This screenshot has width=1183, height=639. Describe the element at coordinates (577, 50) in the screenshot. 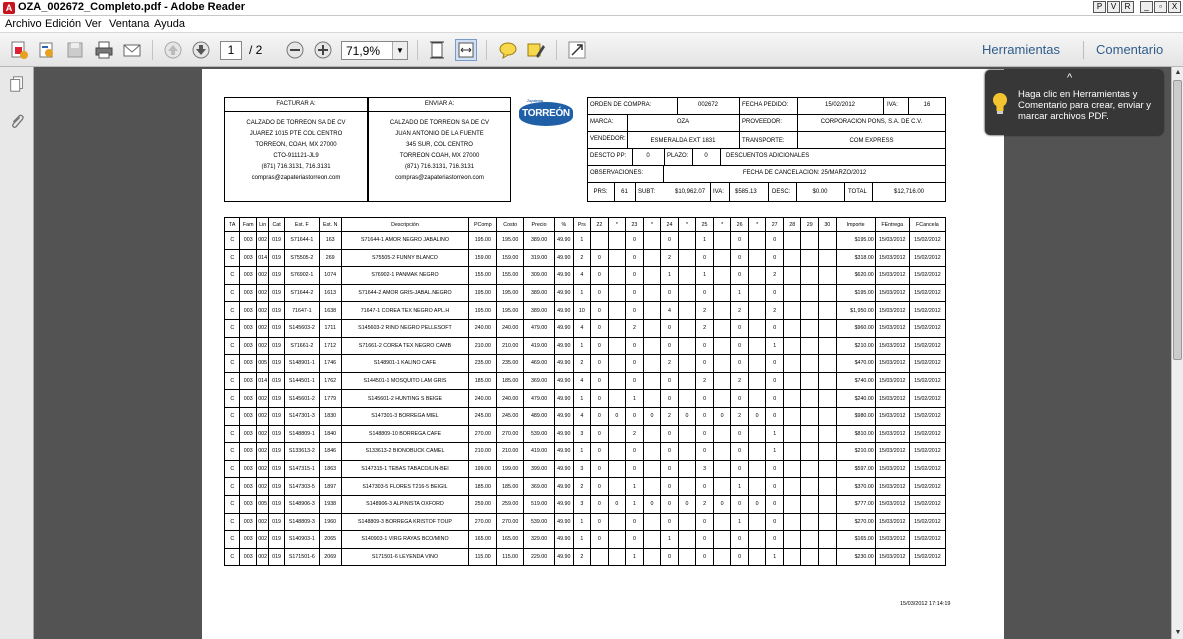

I see `expand-icon` at that location.